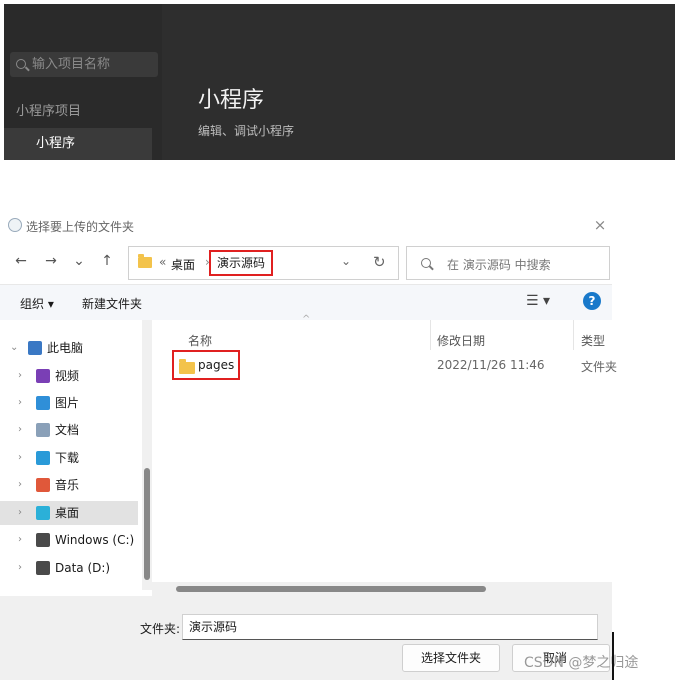 Image resolution: width=675 pixels, height=680 pixels. I want to click on sidebar-item-4: › 文档, so click(69, 430).